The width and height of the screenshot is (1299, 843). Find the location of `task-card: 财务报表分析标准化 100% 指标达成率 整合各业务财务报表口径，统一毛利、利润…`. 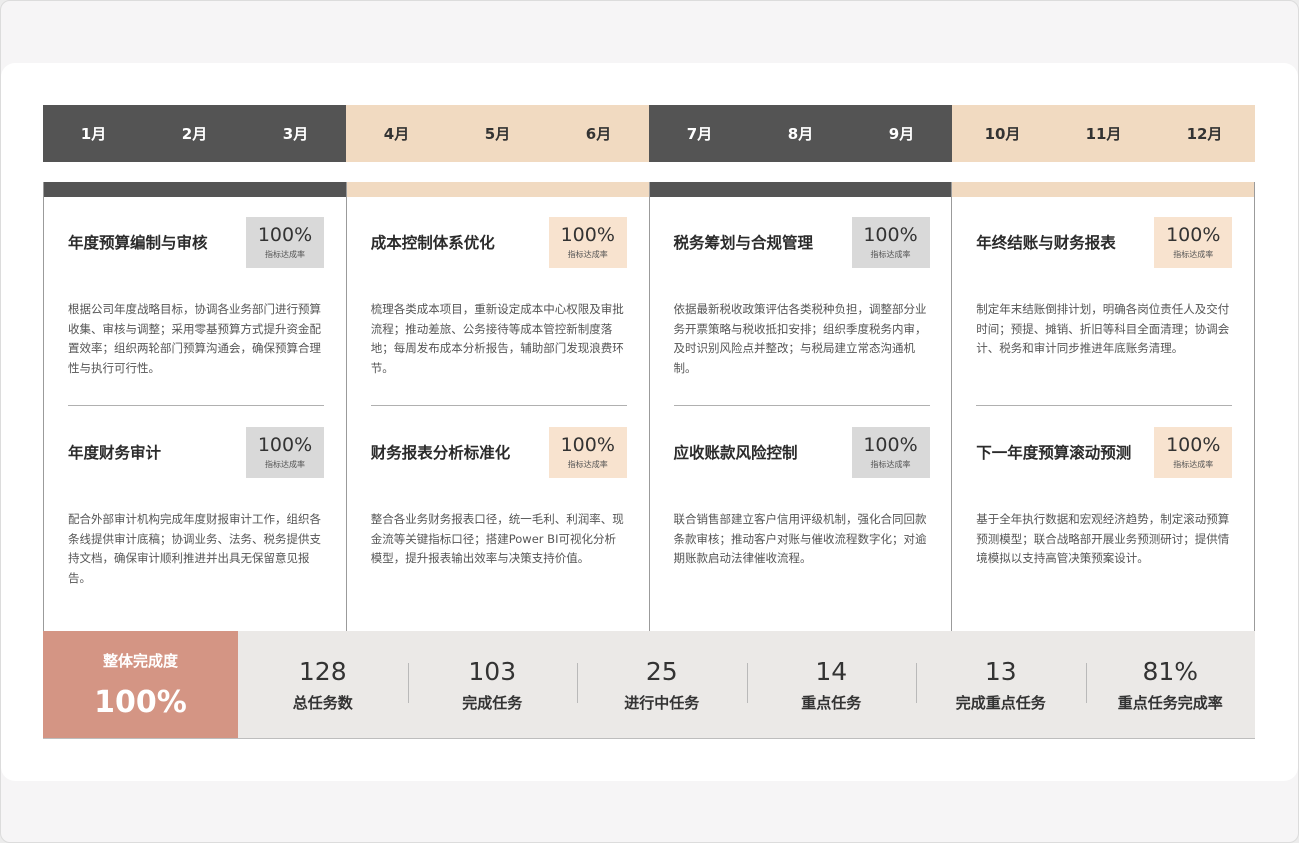

task-card: 财务报表分析标准化 100% 指标达成率 整合各业务财务报表口径，统一毛利、利润… is located at coordinates (499, 497).